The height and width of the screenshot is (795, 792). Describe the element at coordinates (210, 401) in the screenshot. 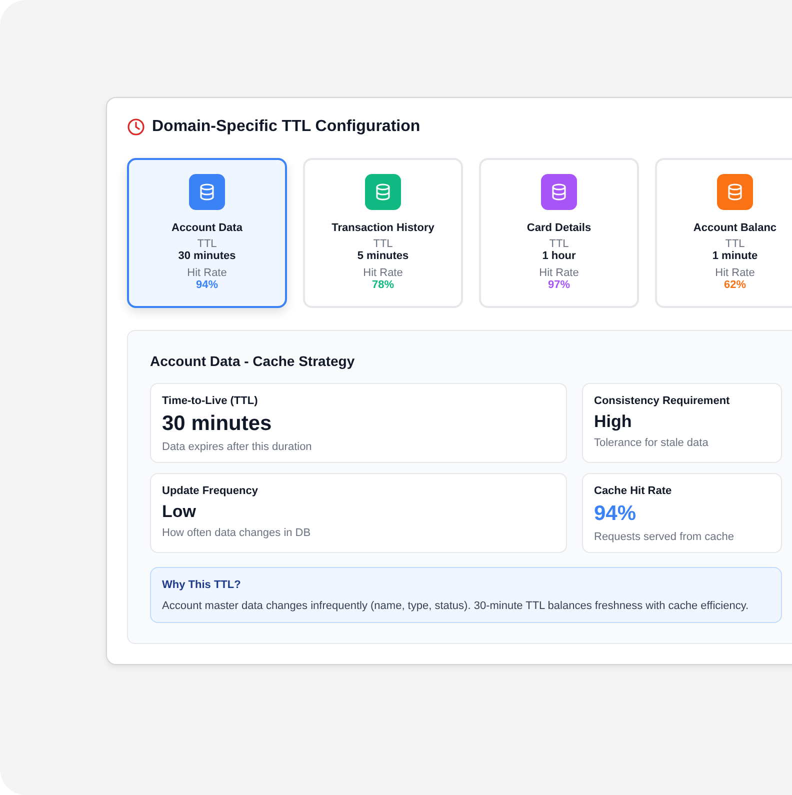

I see `metric-label: Time-to-Live (TTL)` at that location.